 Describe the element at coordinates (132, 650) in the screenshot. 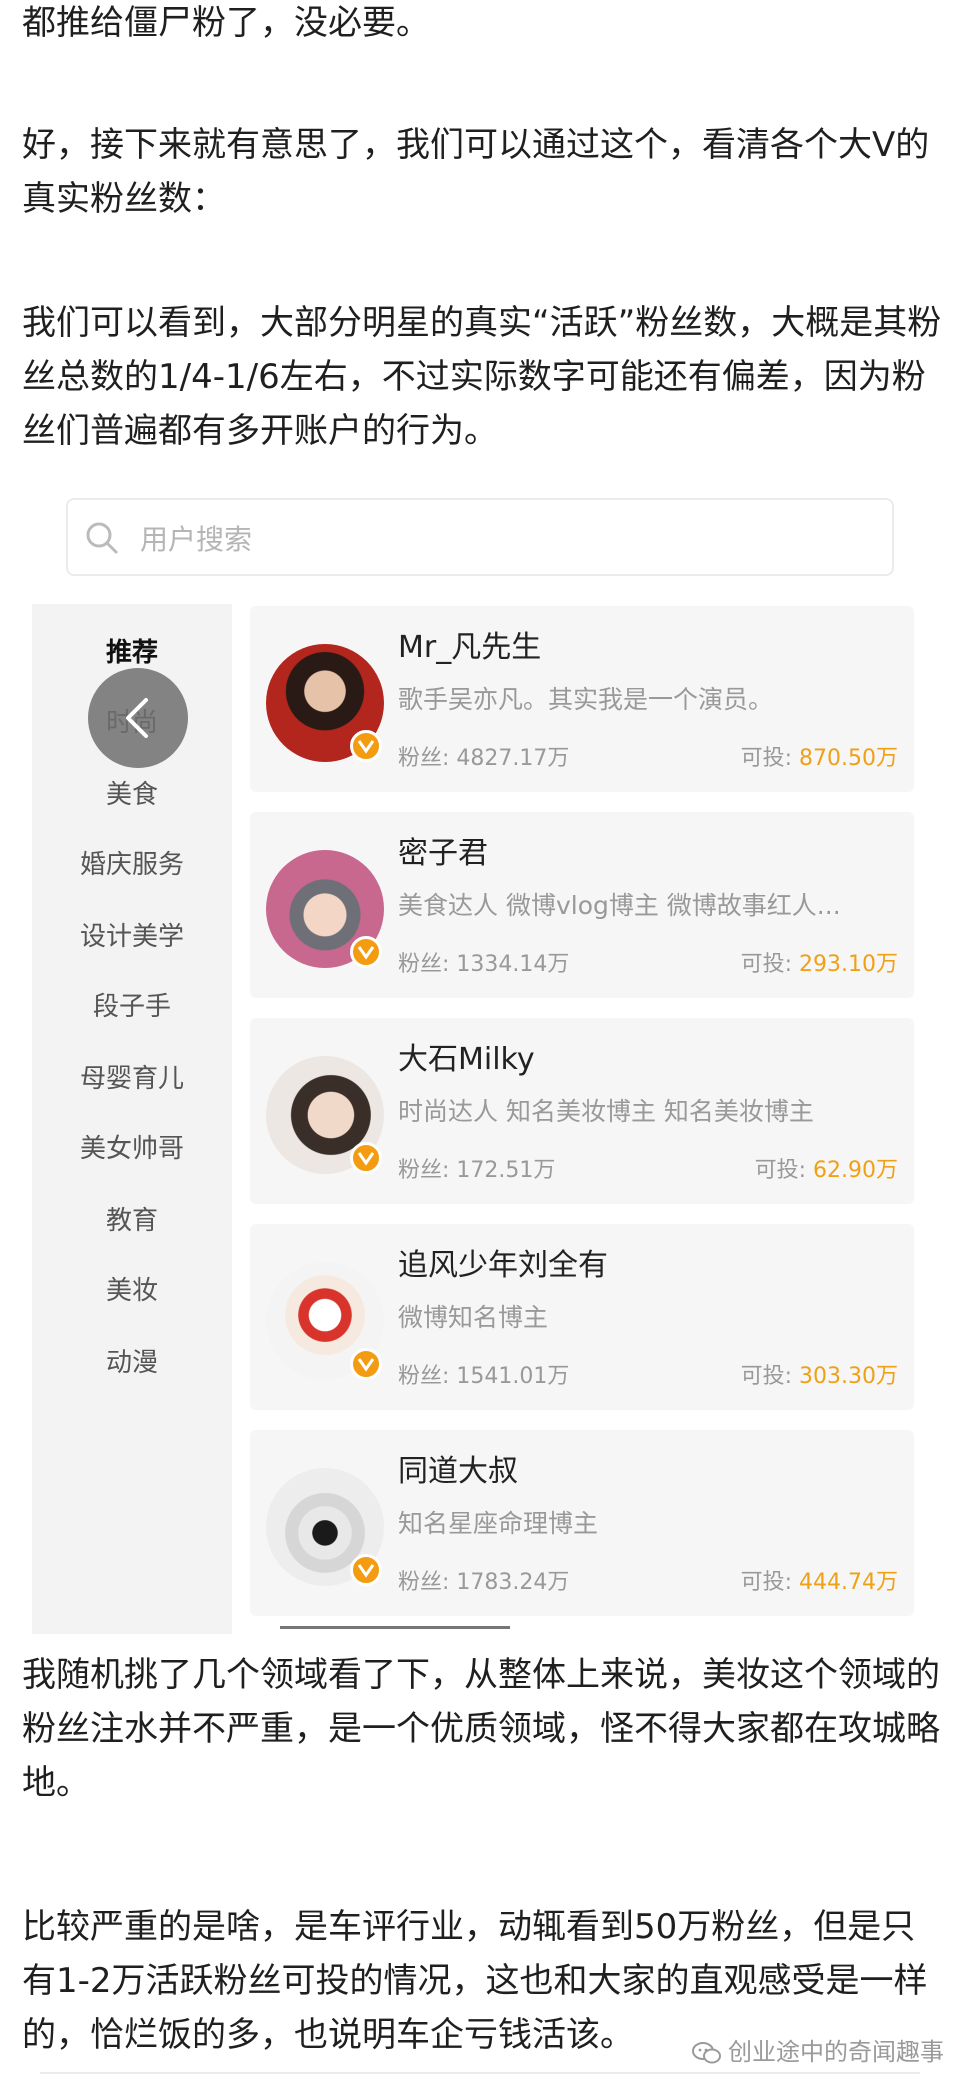

I see `category-item-recommended: 推荐` at that location.